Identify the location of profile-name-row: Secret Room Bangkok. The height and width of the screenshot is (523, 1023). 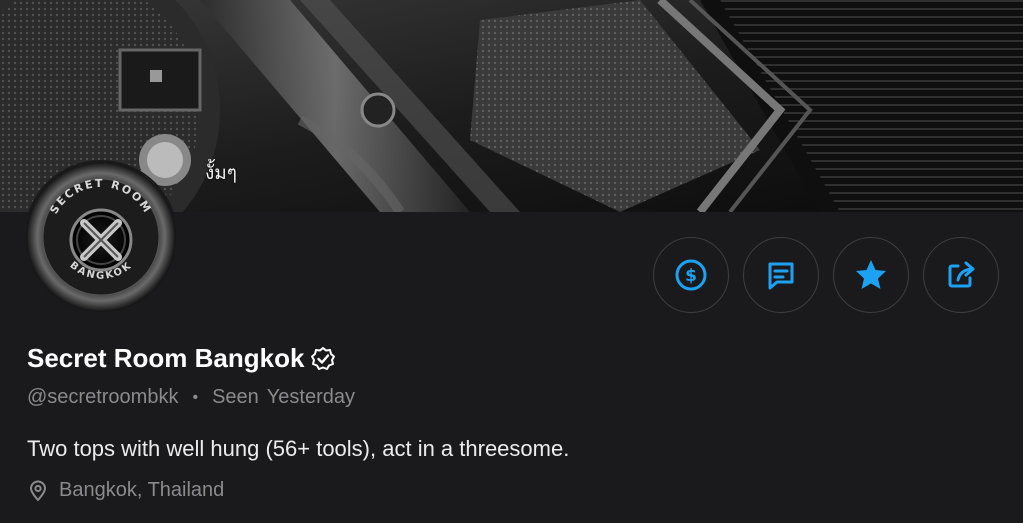
(181, 358).